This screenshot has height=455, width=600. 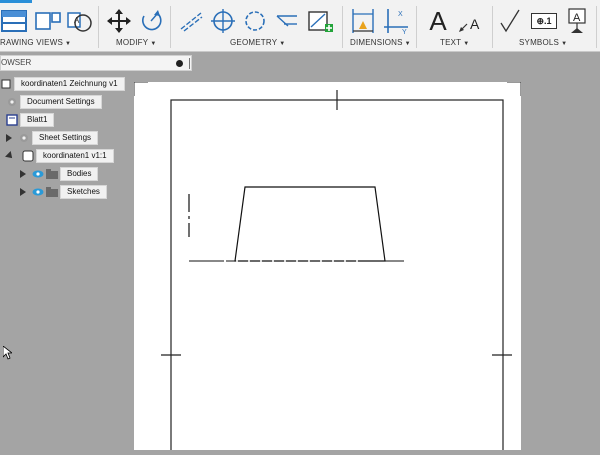 I want to click on geometry-menu: GEOMETRY ▼, so click(x=257, y=42).